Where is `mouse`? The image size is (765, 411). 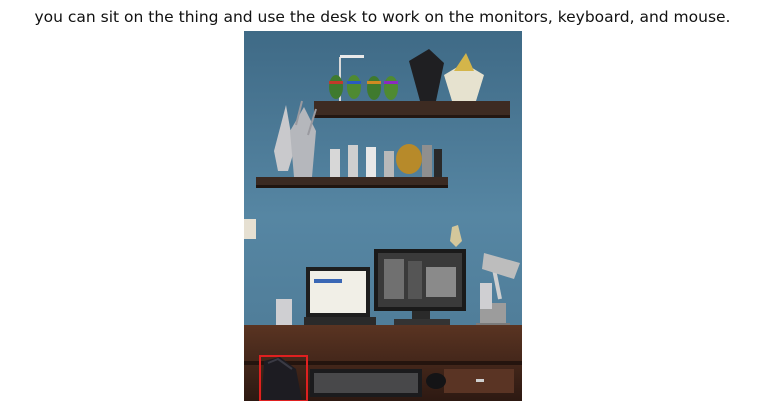
mouse is located at coordinates (436, 381).